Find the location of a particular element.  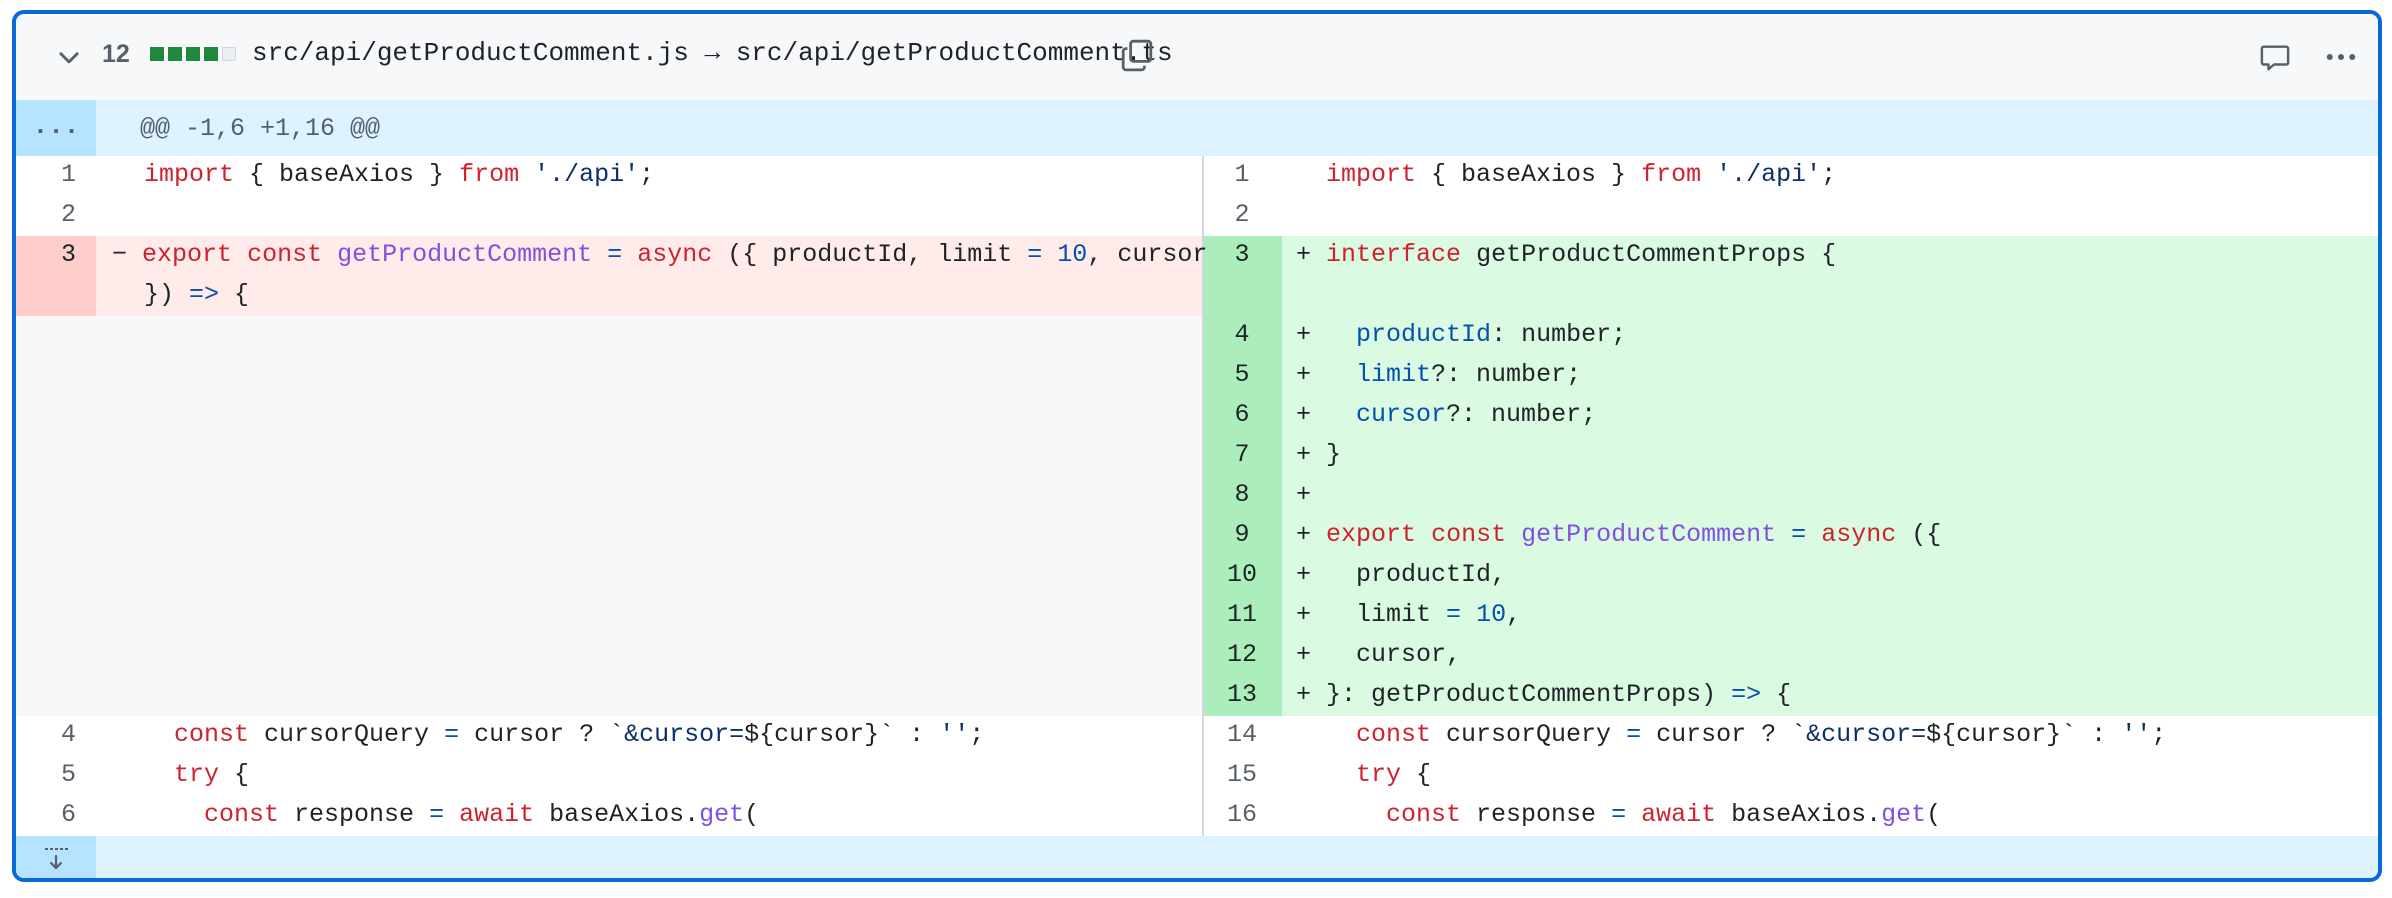

diffstat-neutral-block is located at coordinates (229, 54).